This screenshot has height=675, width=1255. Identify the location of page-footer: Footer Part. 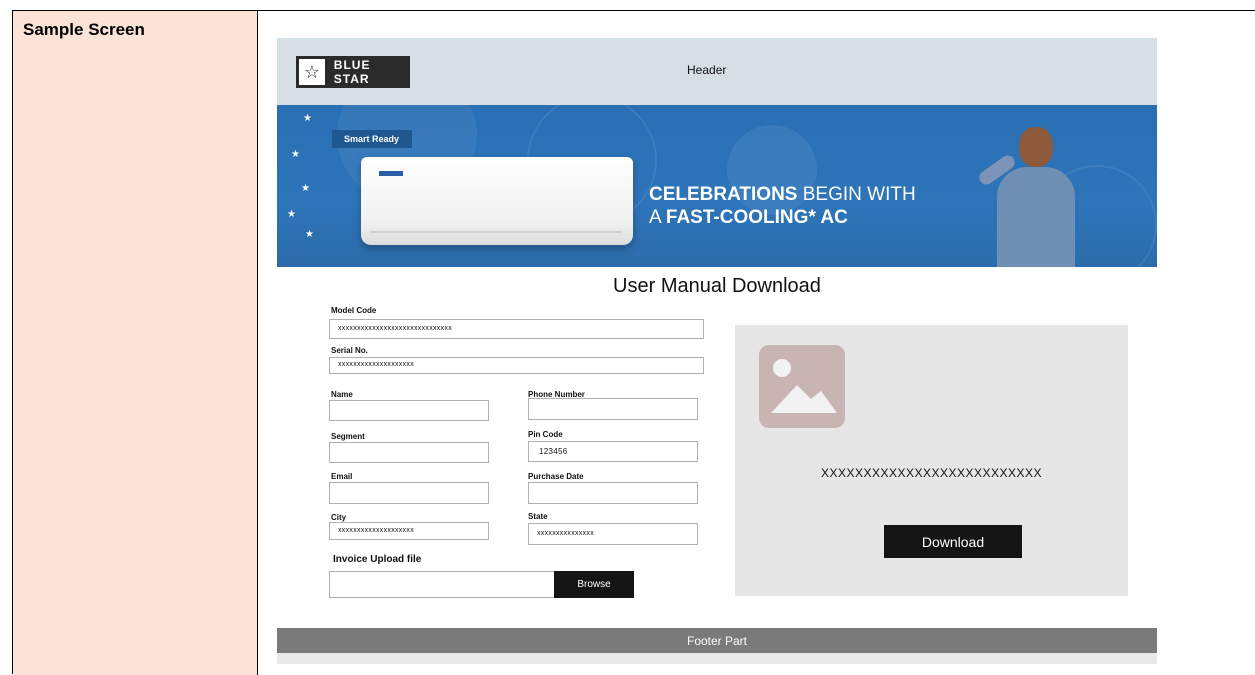
(717, 640).